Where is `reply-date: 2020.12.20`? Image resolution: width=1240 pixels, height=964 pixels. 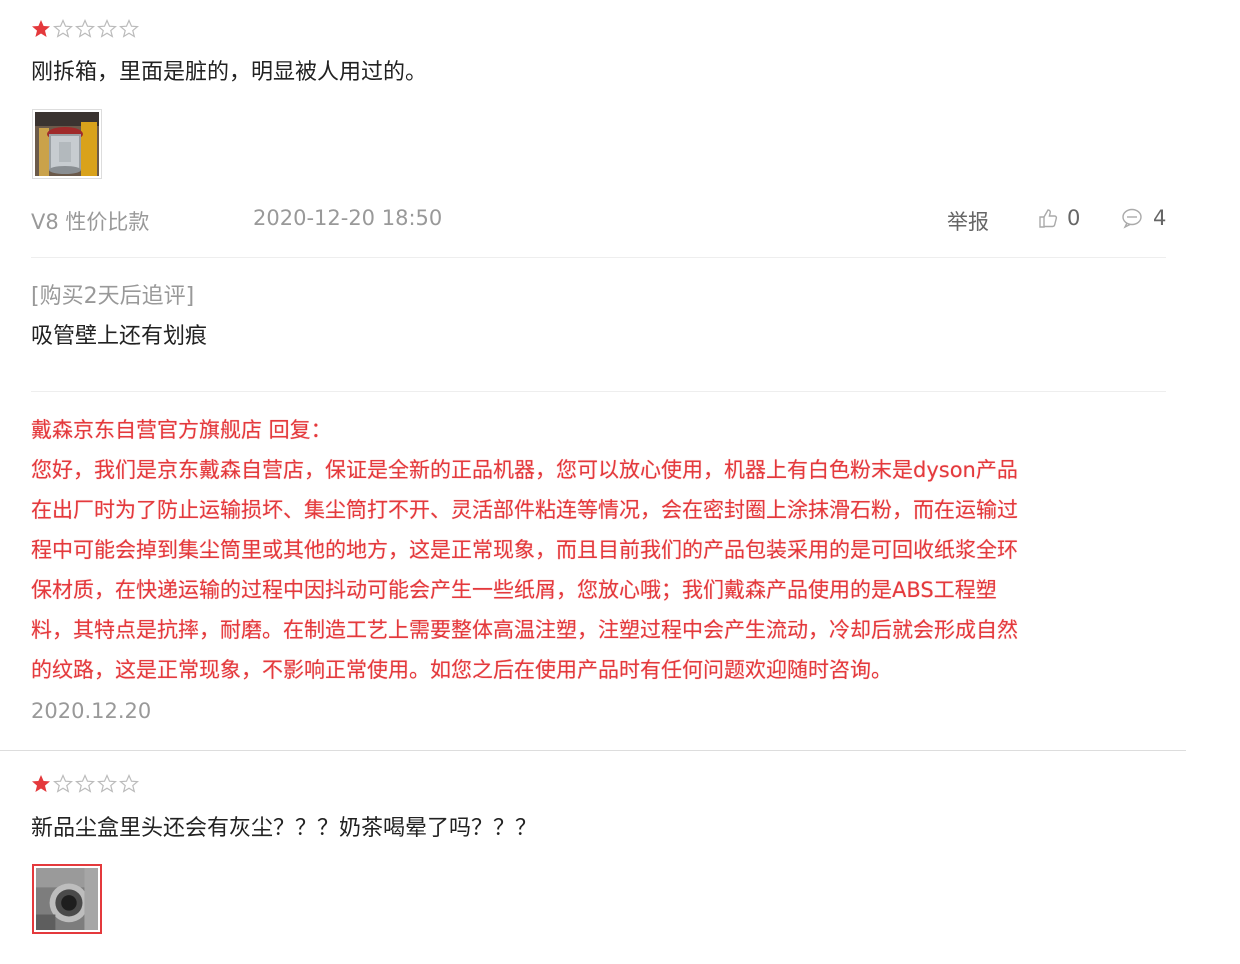
reply-date: 2020.12.20 is located at coordinates (91, 711).